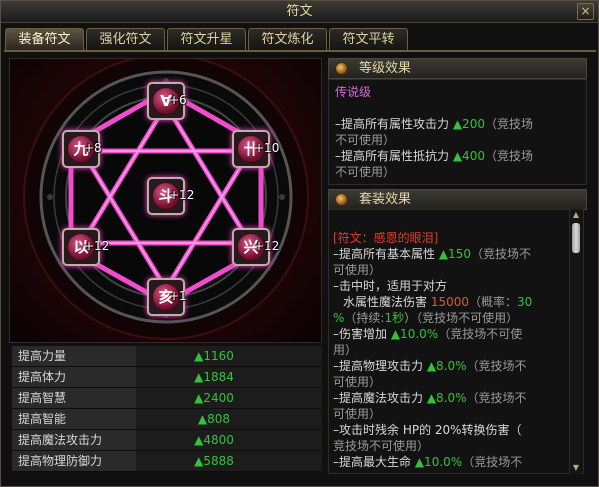 This screenshot has width=599, height=487. I want to click on effect-line: %（持续:1秒）（竞技场不可使用）, so click(426, 318).